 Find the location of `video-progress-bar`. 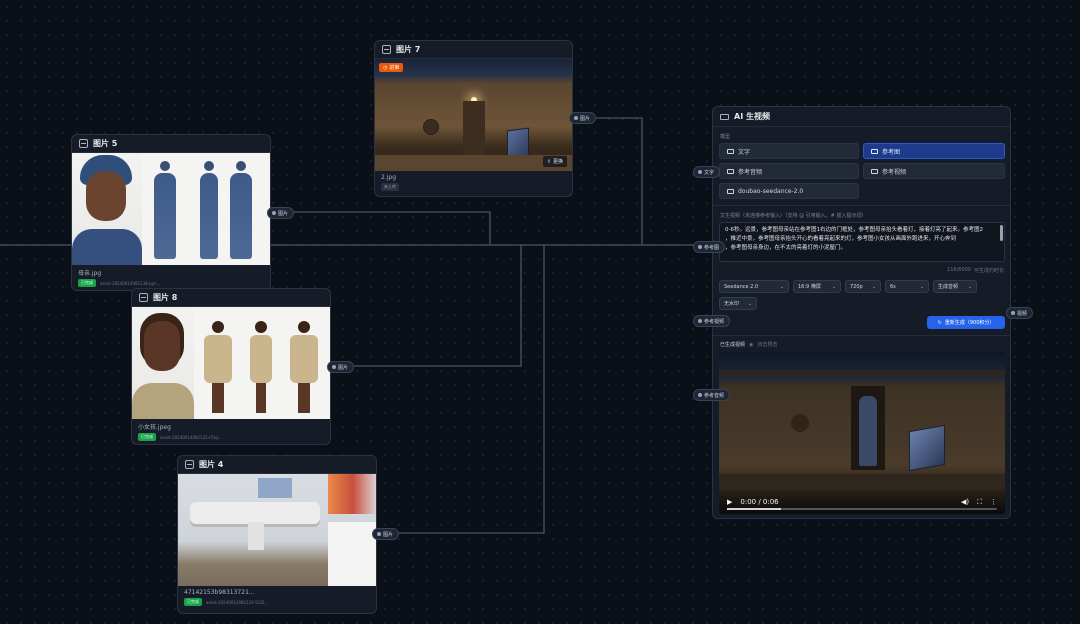

video-progress-bar is located at coordinates (862, 509).